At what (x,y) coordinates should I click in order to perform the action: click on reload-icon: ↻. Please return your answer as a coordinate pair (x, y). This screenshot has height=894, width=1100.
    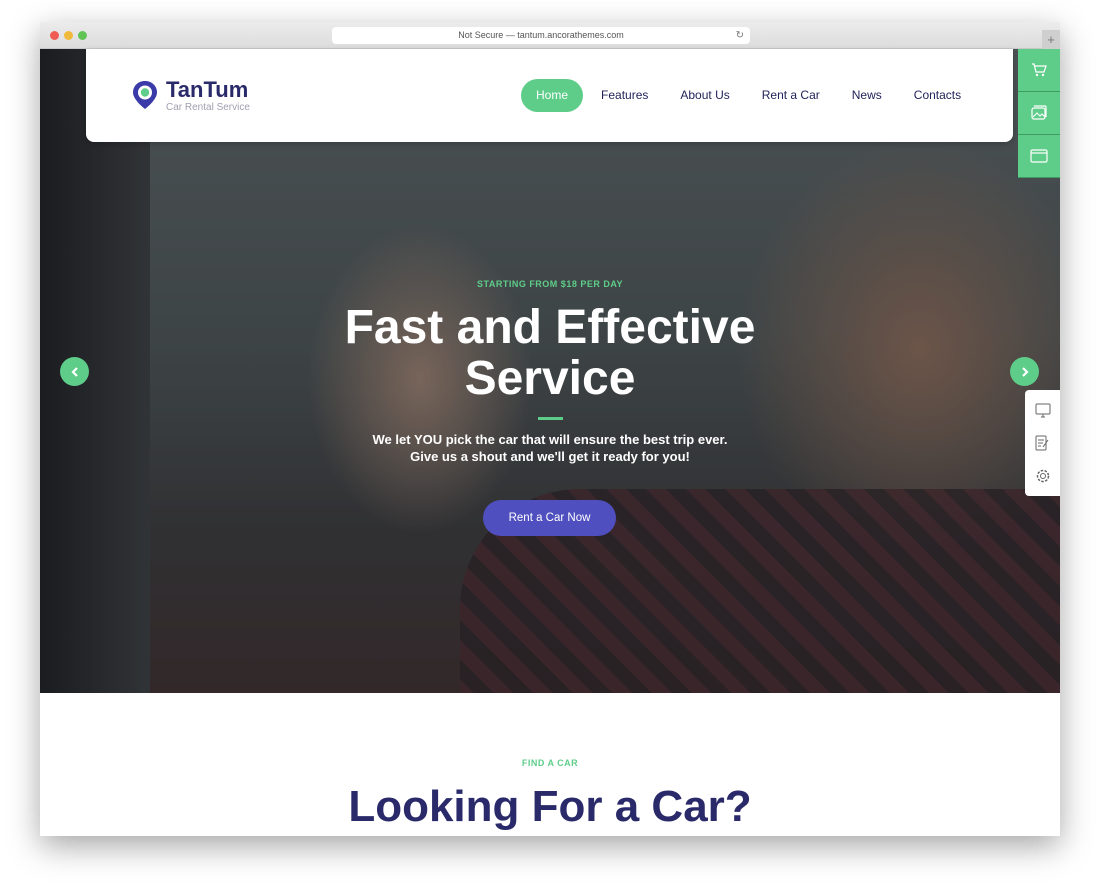
    Looking at the image, I should click on (740, 35).